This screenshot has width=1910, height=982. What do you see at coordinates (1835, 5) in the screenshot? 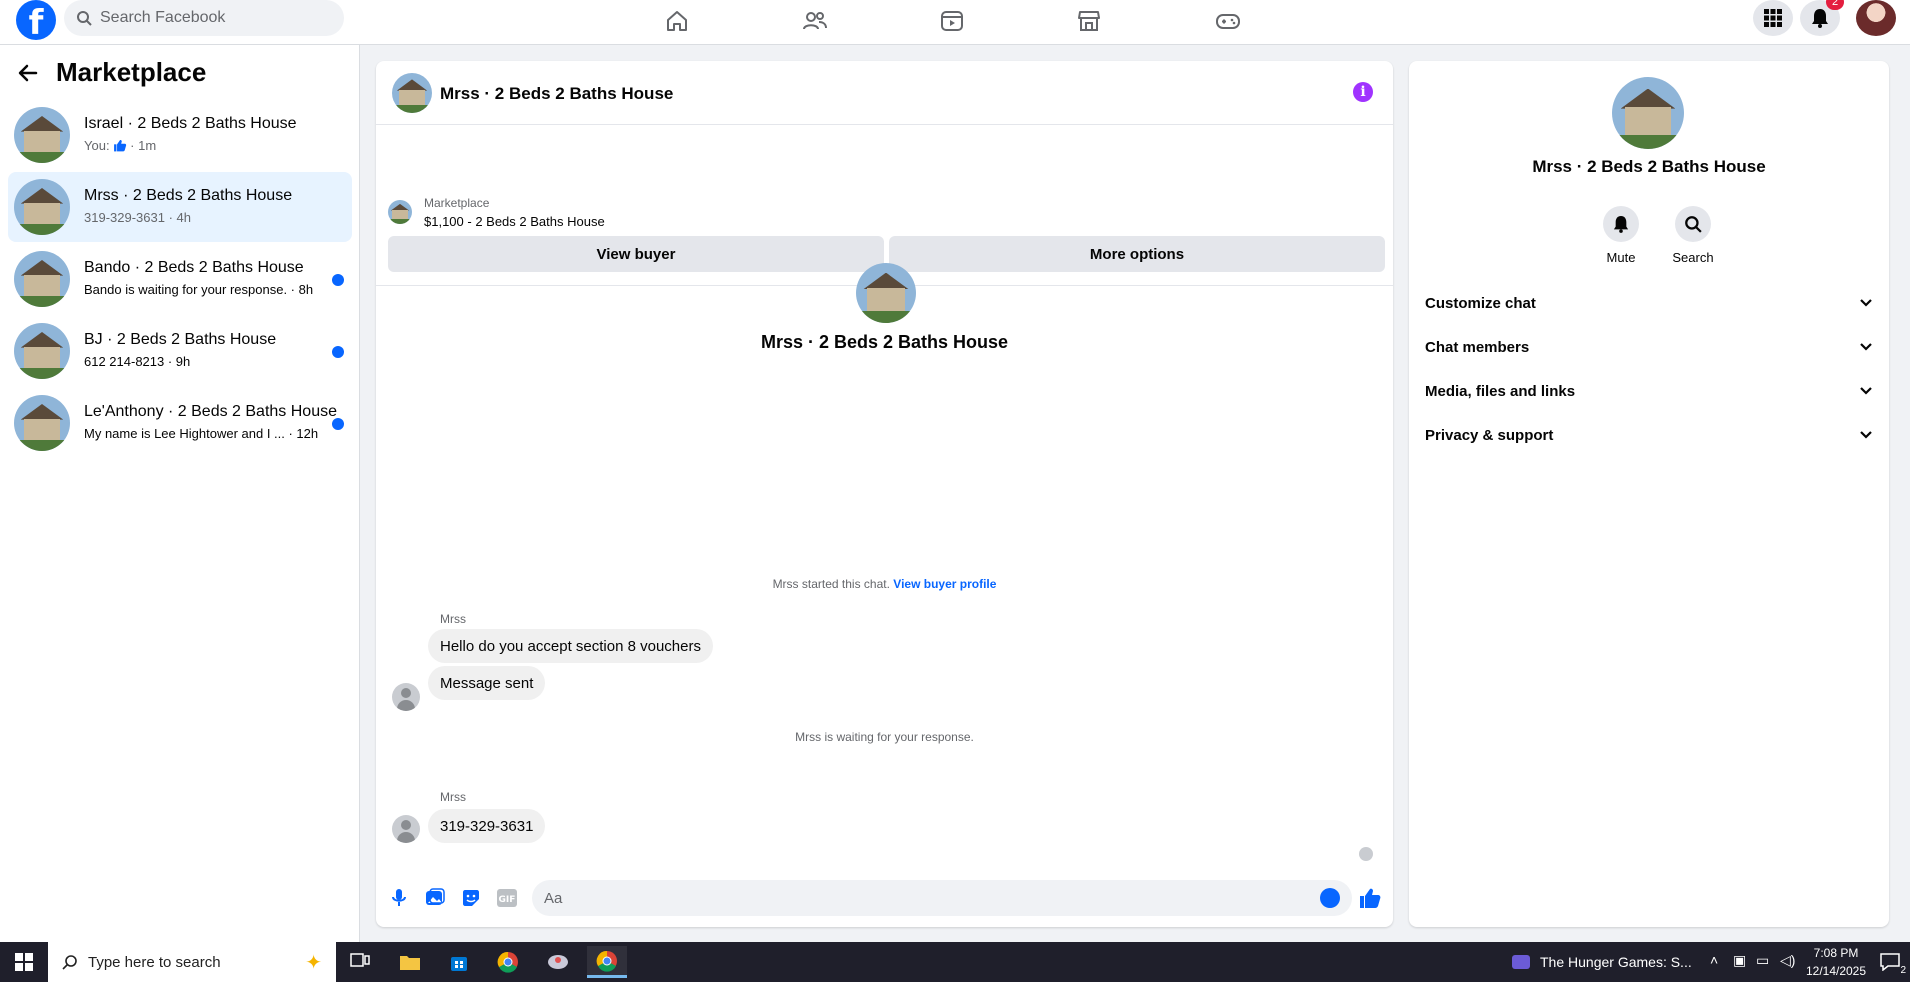
I see `notification-count-badge: 2` at bounding box center [1835, 5].